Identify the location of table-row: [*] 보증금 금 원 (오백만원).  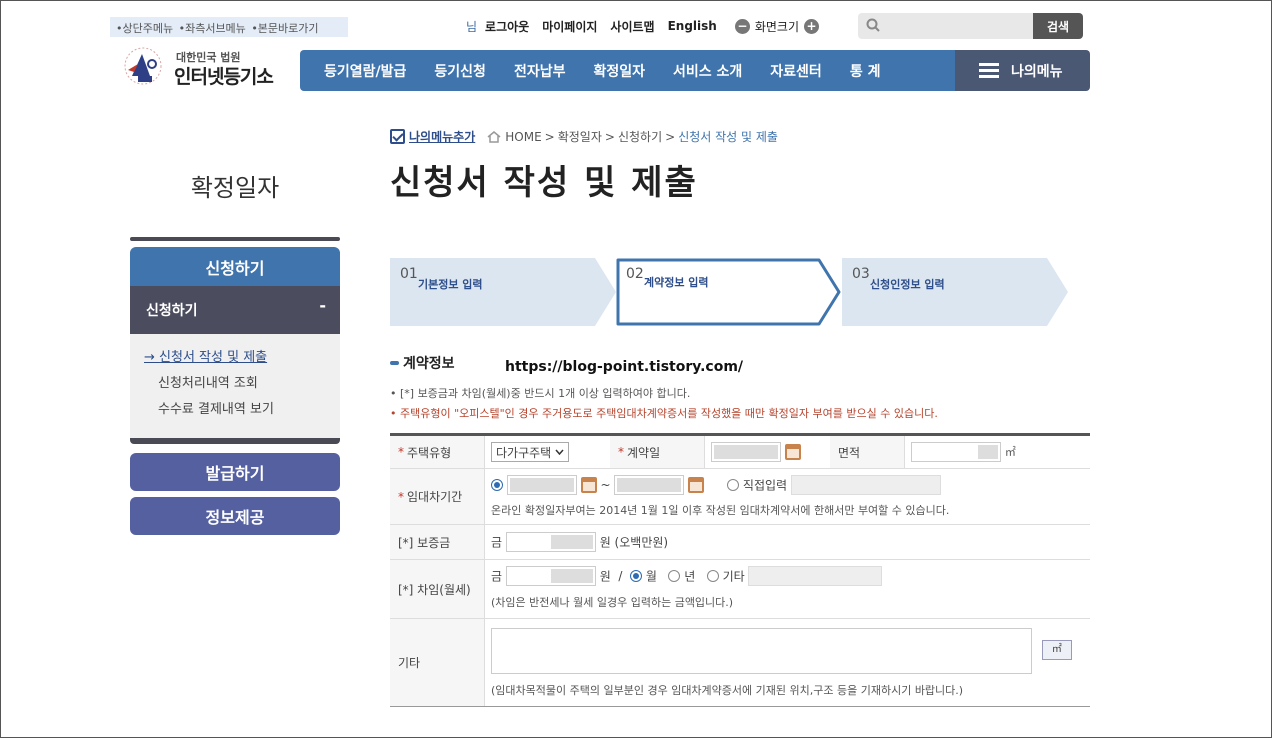
(740, 542).